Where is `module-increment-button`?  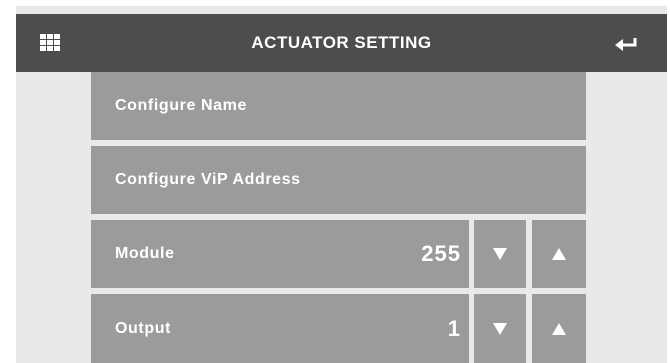 module-increment-button is located at coordinates (559, 254).